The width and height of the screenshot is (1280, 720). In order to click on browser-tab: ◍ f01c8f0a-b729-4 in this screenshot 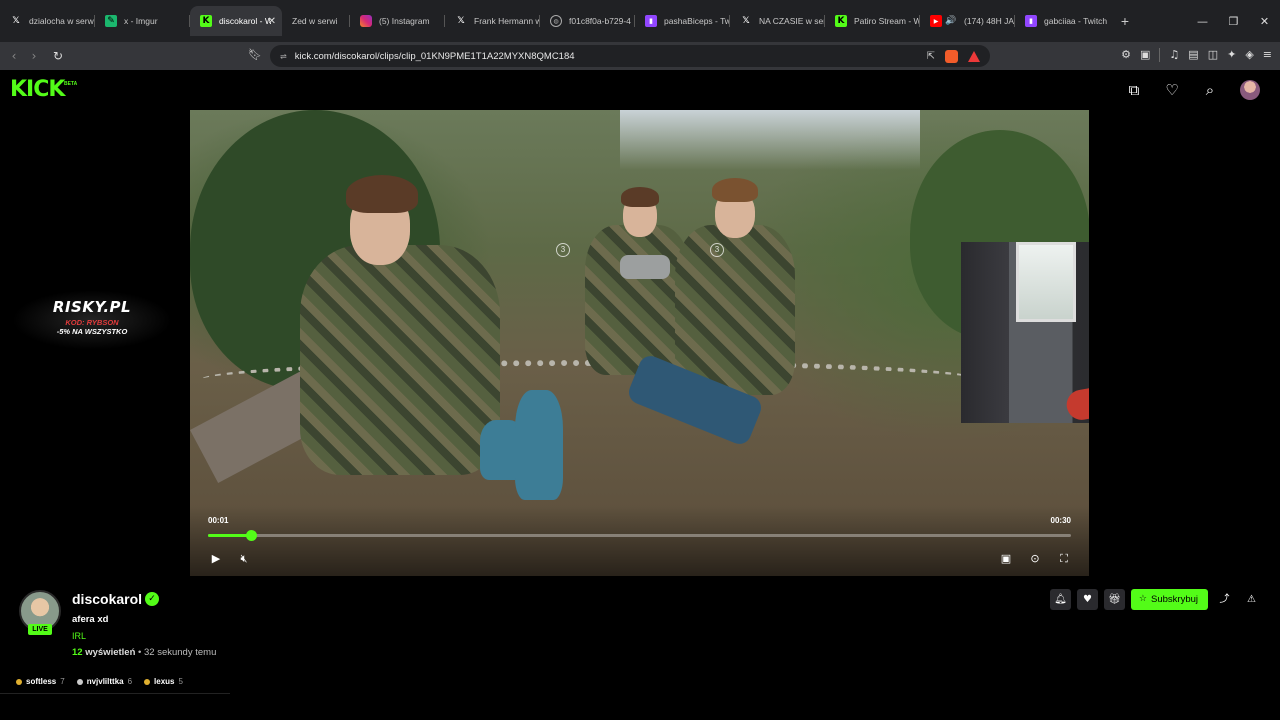, I will do `click(587, 21)`.